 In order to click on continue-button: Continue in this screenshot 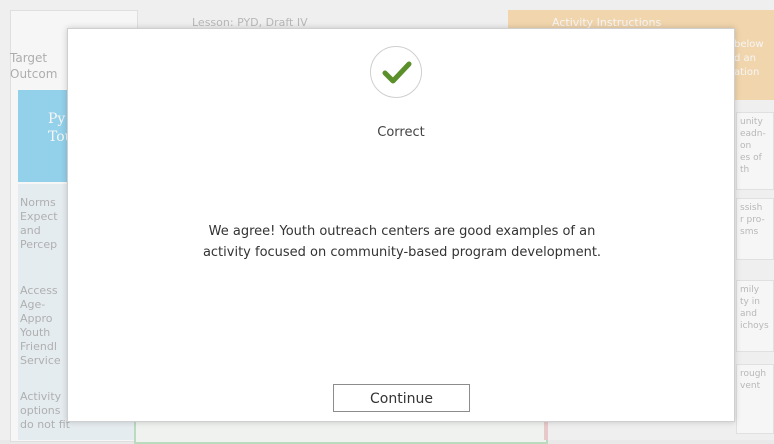, I will do `click(401, 398)`.